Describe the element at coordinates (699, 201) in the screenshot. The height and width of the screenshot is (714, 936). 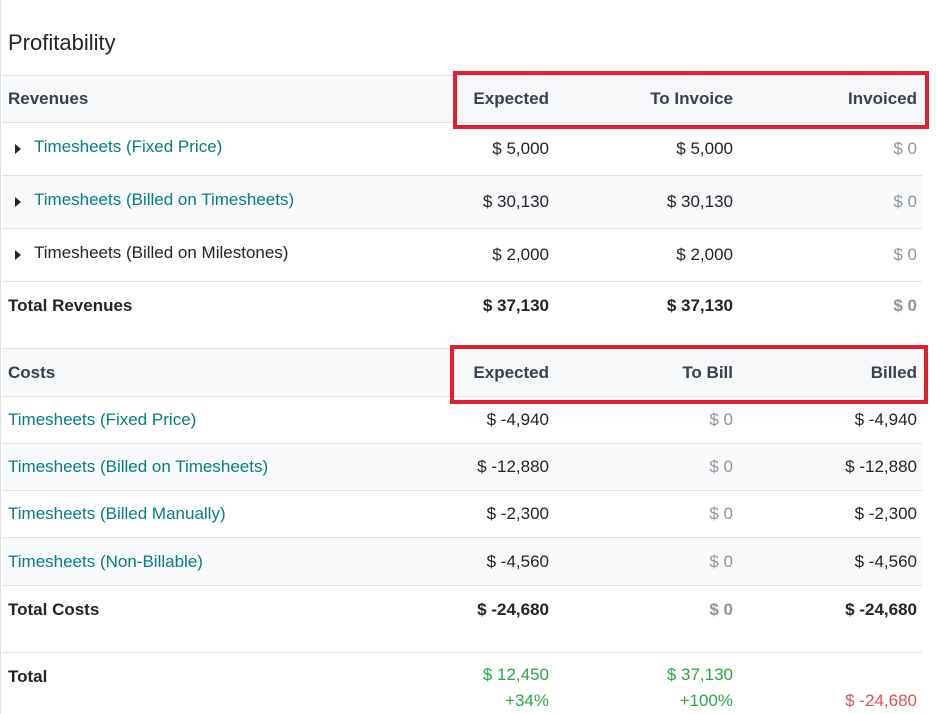
I see `revenue-to-invoice-value: $ 30,130` at that location.